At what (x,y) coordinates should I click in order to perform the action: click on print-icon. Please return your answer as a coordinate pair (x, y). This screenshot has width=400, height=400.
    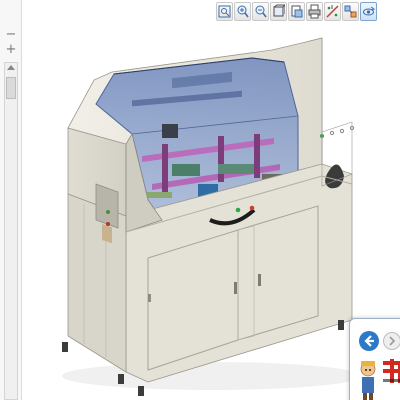
    Looking at the image, I should click on (314, 11).